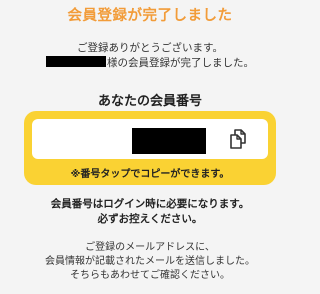  What do you see at coordinates (76, 61) in the screenshot?
I see `redacted-user-name` at bounding box center [76, 61].